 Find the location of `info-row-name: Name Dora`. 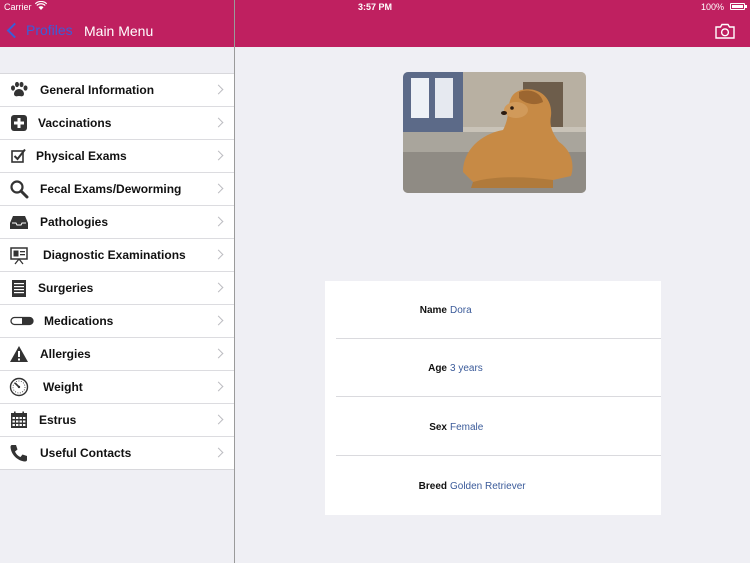

info-row-name: Name Dora is located at coordinates (498, 310).